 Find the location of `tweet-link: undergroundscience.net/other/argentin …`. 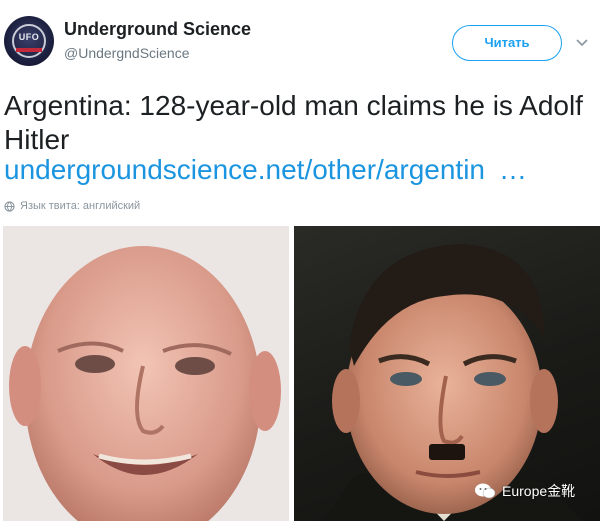

tweet-link: undergroundscience.net/other/argentin … is located at coordinates (265, 170).